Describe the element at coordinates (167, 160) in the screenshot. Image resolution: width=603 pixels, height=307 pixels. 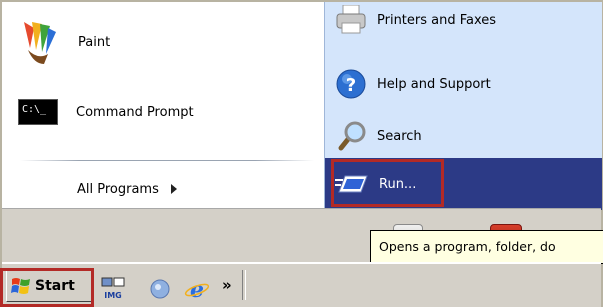
I see `menu-separator` at that location.